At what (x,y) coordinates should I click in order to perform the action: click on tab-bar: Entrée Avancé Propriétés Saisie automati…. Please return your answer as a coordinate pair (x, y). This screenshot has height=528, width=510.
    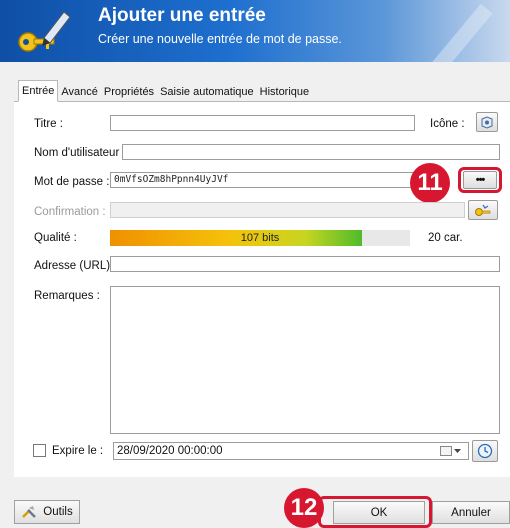
    Looking at the image, I should click on (165, 91).